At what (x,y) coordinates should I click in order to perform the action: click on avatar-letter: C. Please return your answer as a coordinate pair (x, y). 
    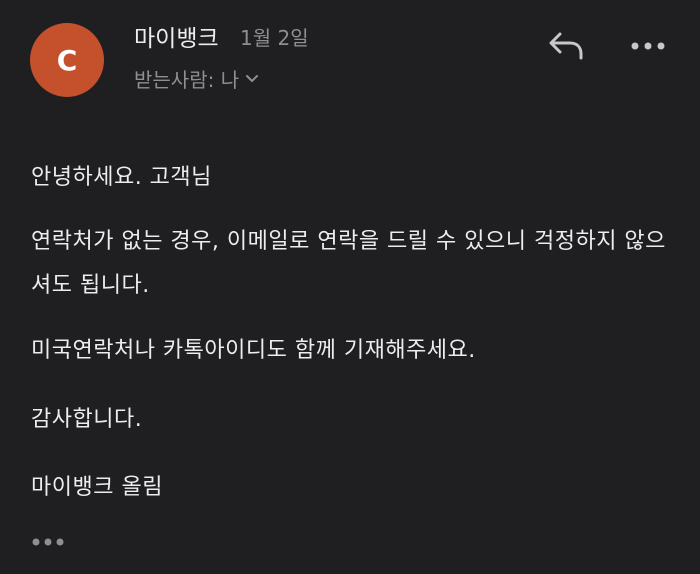
    Looking at the image, I should click on (67, 60).